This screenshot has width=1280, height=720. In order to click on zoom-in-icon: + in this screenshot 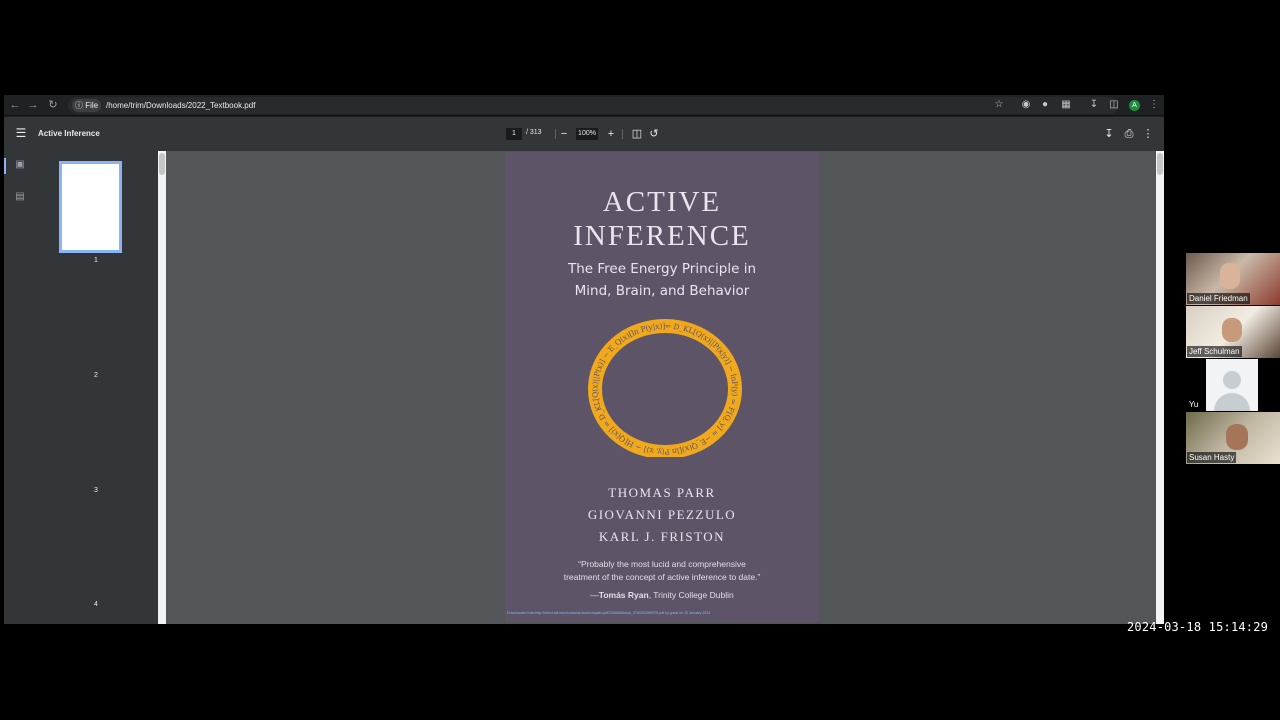, I will do `click(611, 134)`.